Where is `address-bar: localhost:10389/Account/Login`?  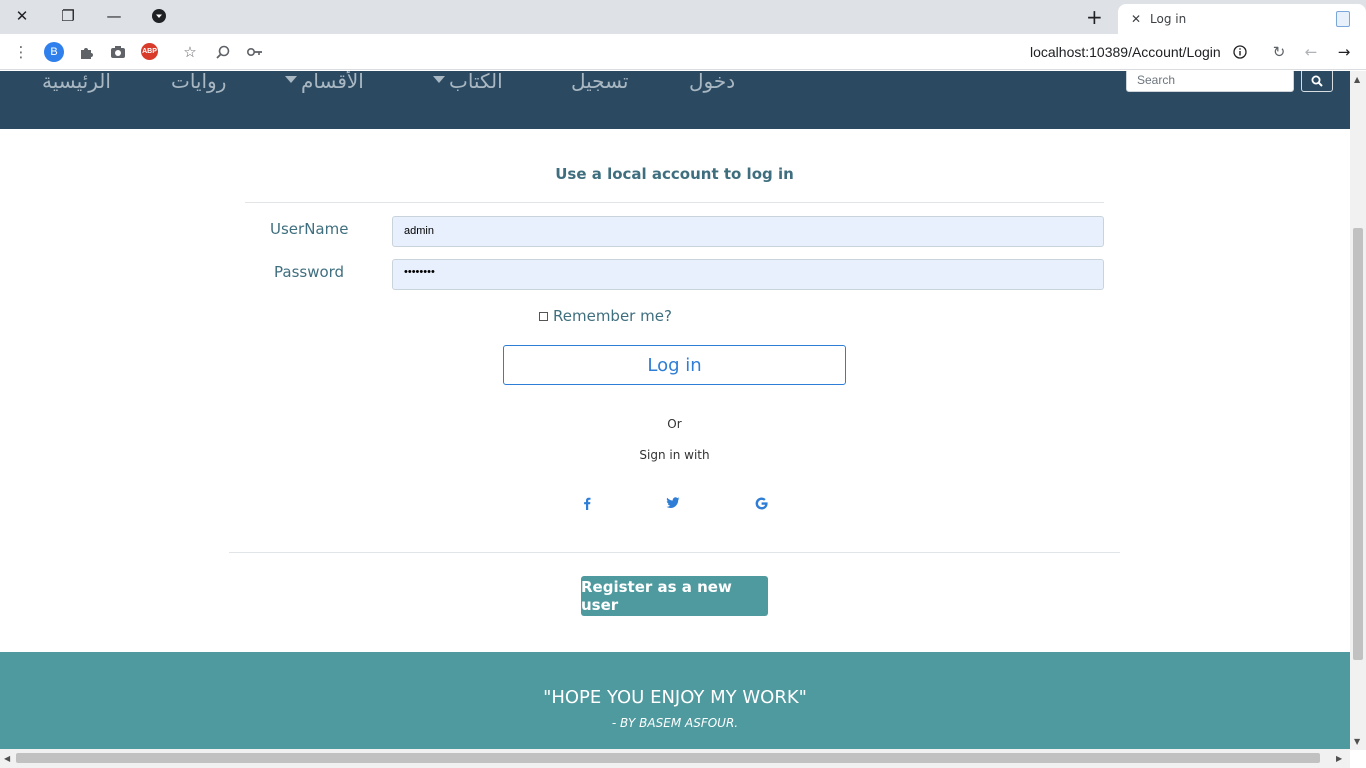
address-bar: localhost:10389/Account/Login is located at coordinates (1125, 52).